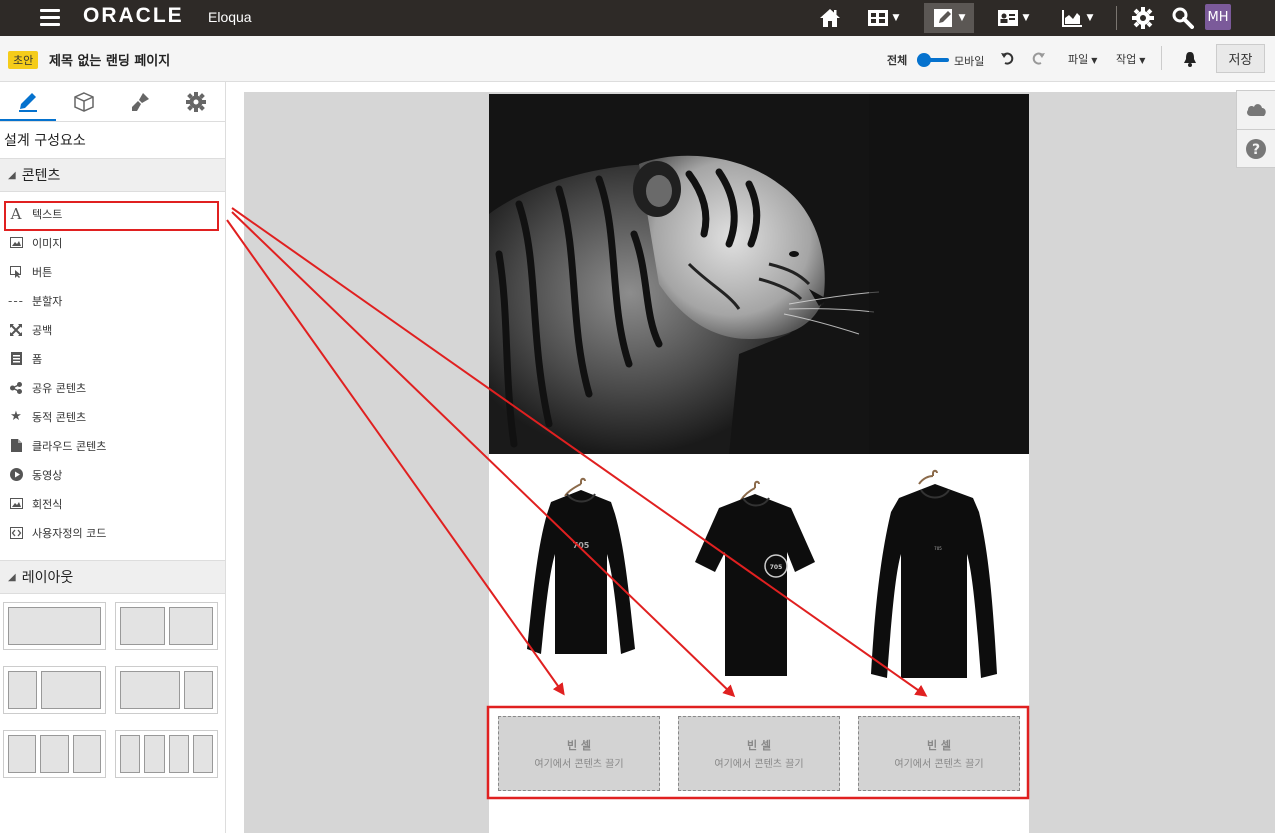 This screenshot has width=1275, height=833. What do you see at coordinates (112, 358) in the screenshot?
I see `sidebar-item-form: 폼` at bounding box center [112, 358].